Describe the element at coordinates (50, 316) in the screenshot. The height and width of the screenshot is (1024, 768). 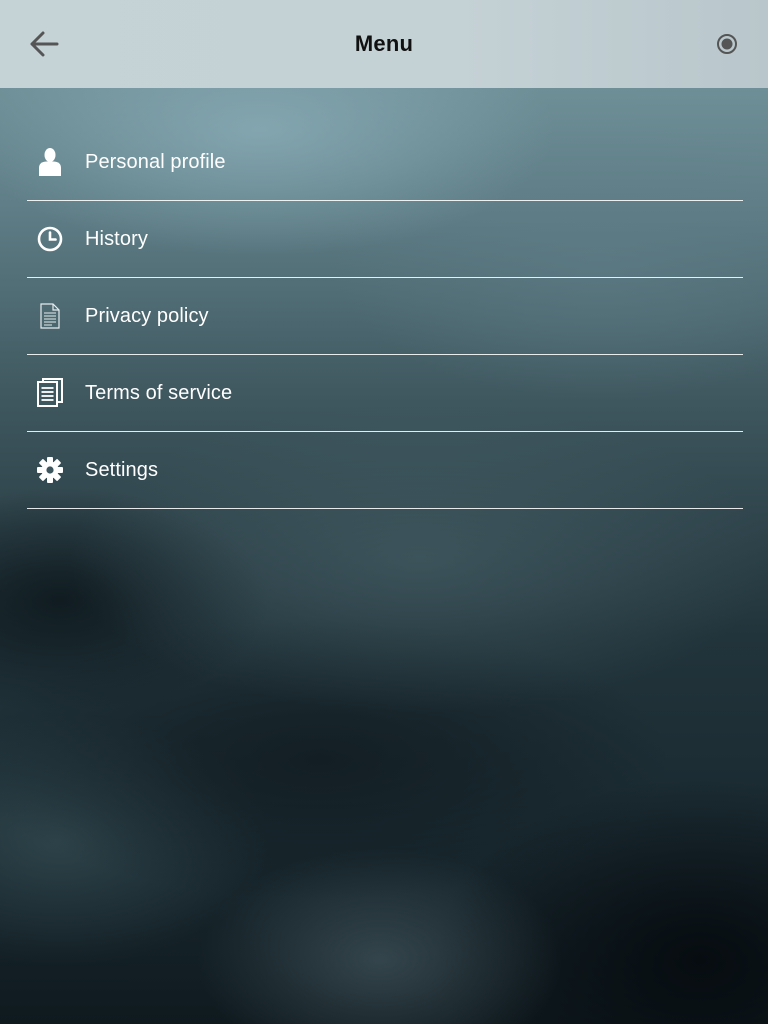
I see `document-icon` at that location.